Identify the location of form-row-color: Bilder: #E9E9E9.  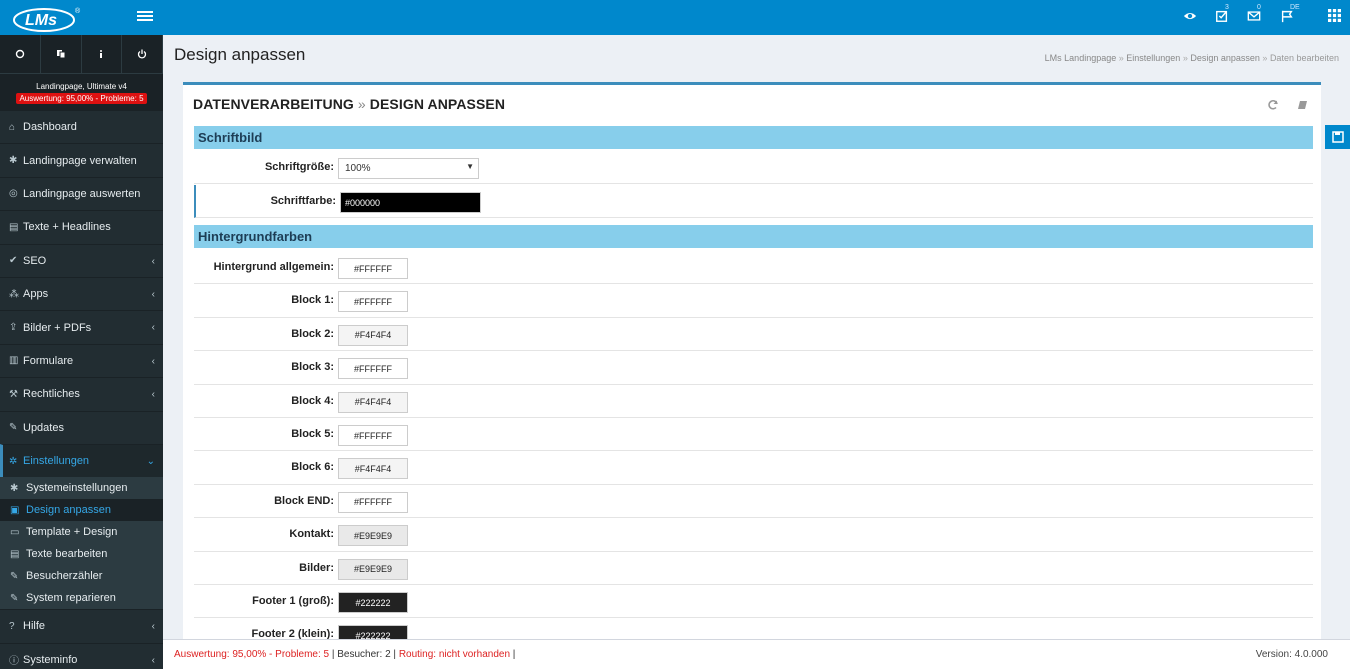
(753, 568).